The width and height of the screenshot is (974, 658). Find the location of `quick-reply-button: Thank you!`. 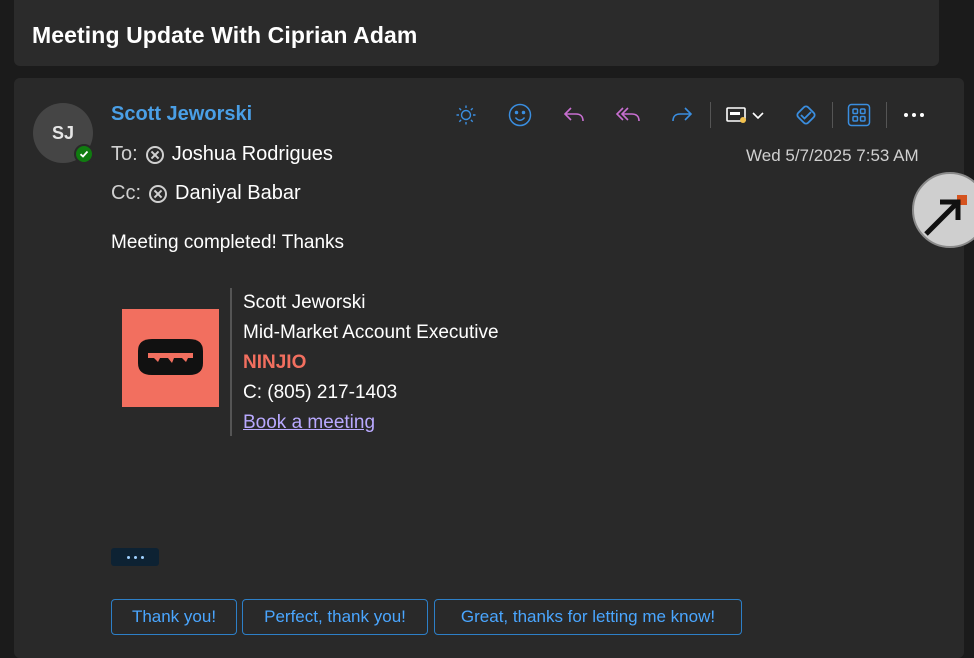

quick-reply-button: Thank you! is located at coordinates (174, 617).